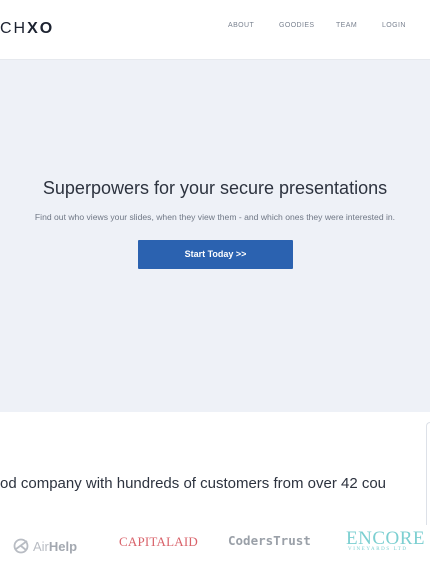 The image size is (430, 570). Describe the element at coordinates (385, 538) in the screenshot. I see `encore-name: ENCORE` at that location.